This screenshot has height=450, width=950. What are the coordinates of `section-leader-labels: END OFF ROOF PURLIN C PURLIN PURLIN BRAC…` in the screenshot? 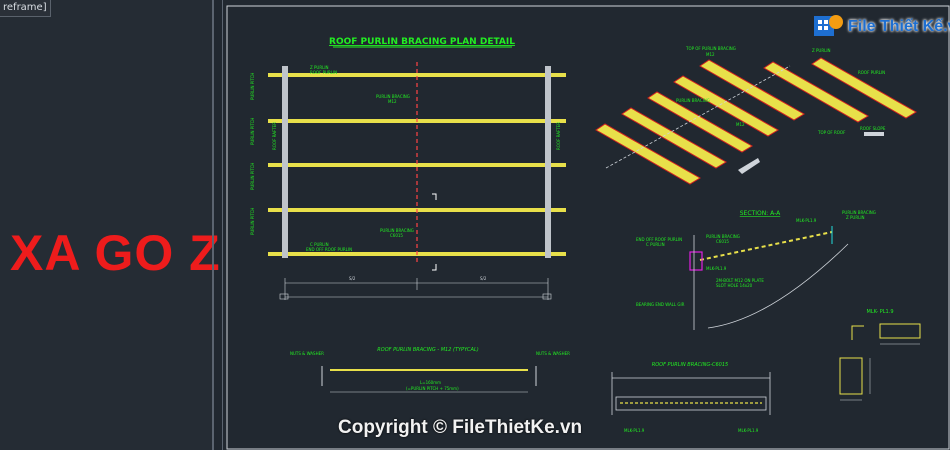 It's located at (756, 258).